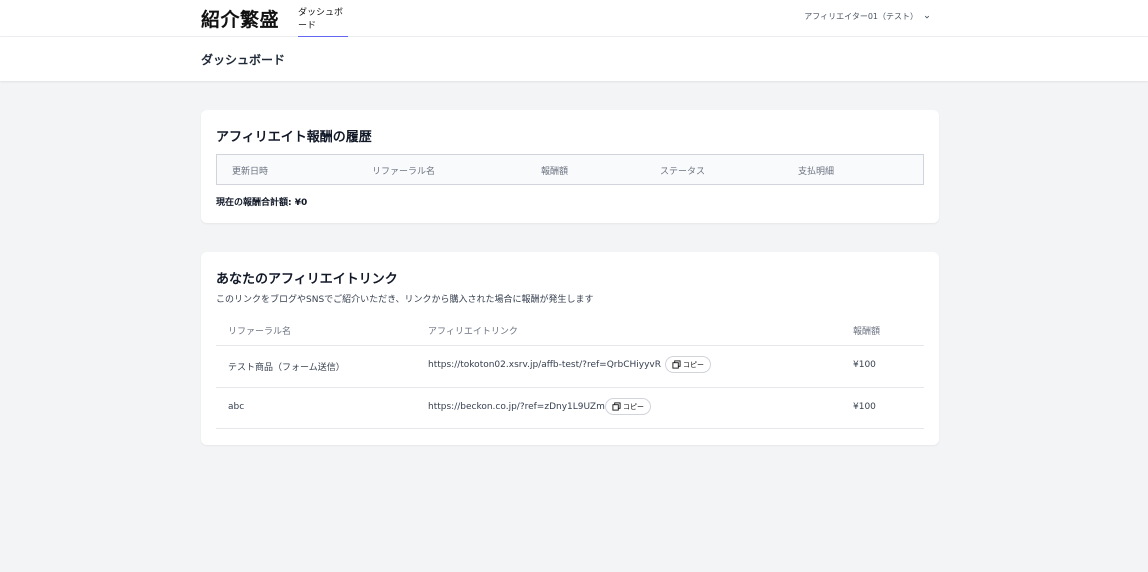  I want to click on column-updated-at: 更新日時, so click(250, 172).